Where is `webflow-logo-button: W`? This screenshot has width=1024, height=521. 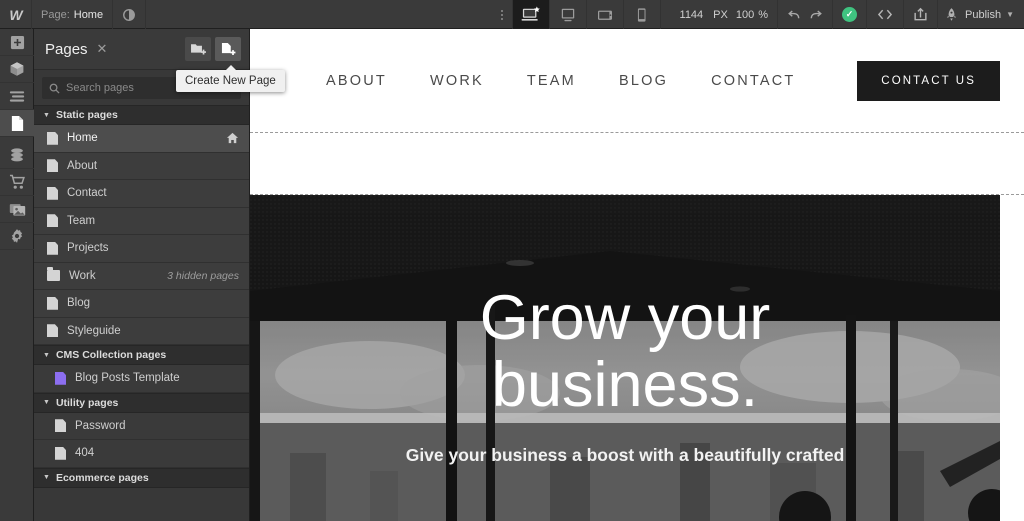 webflow-logo-button: W is located at coordinates (16, 14).